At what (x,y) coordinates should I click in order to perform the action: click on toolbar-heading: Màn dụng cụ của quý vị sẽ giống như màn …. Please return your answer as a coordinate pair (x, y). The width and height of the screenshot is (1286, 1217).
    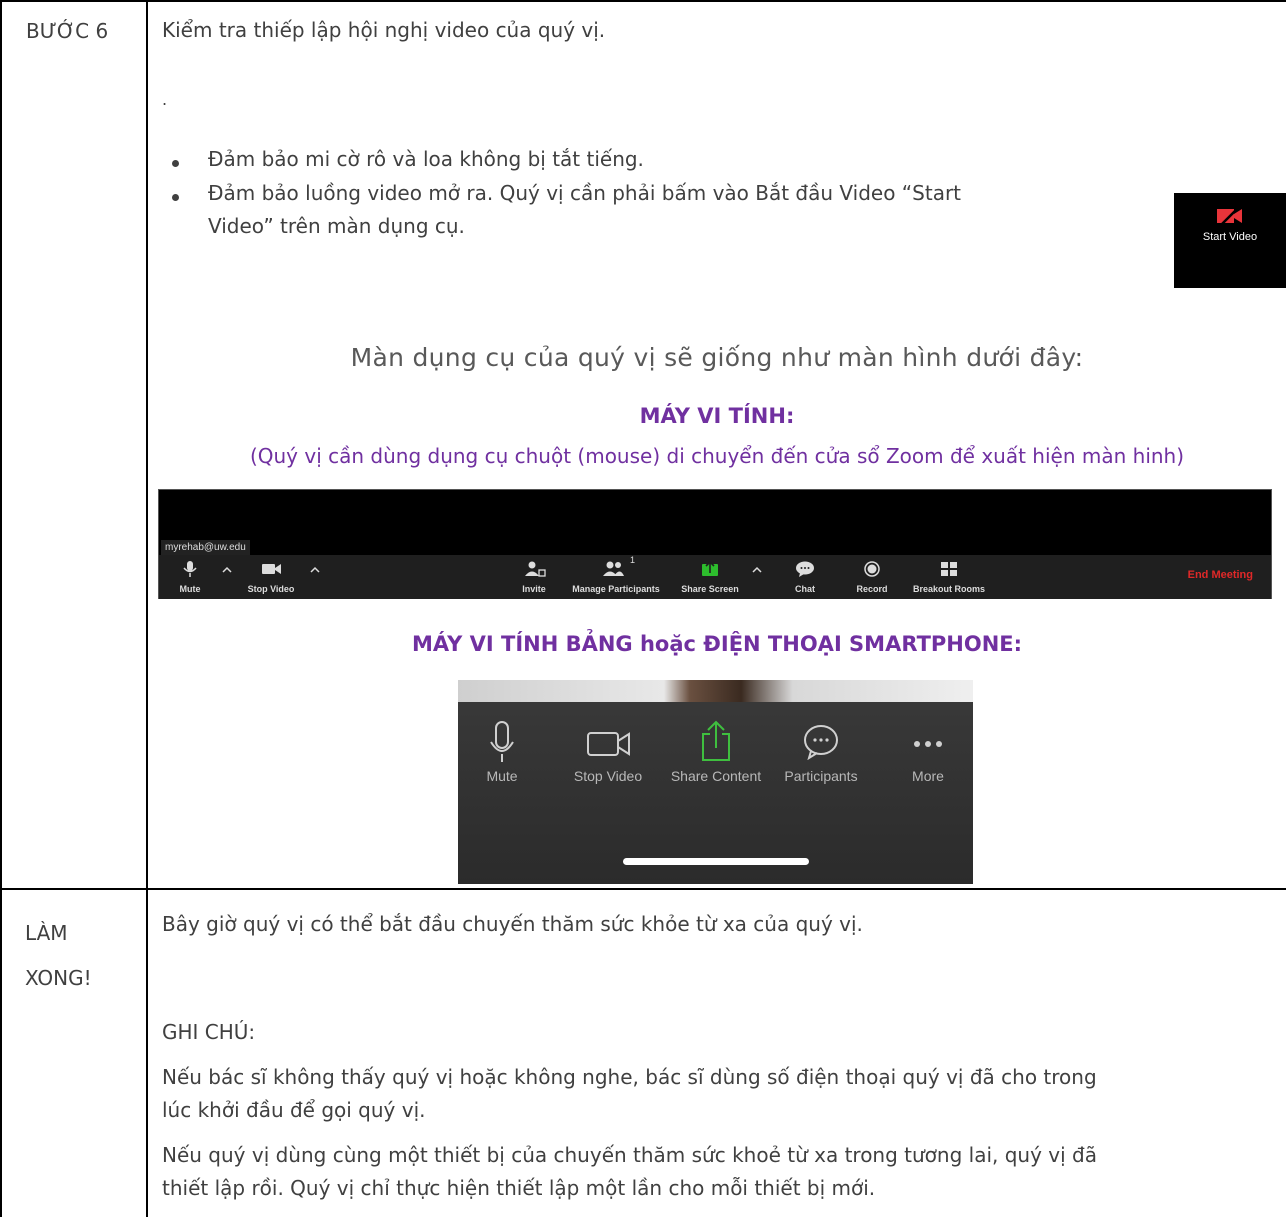
    Looking at the image, I should click on (717, 357).